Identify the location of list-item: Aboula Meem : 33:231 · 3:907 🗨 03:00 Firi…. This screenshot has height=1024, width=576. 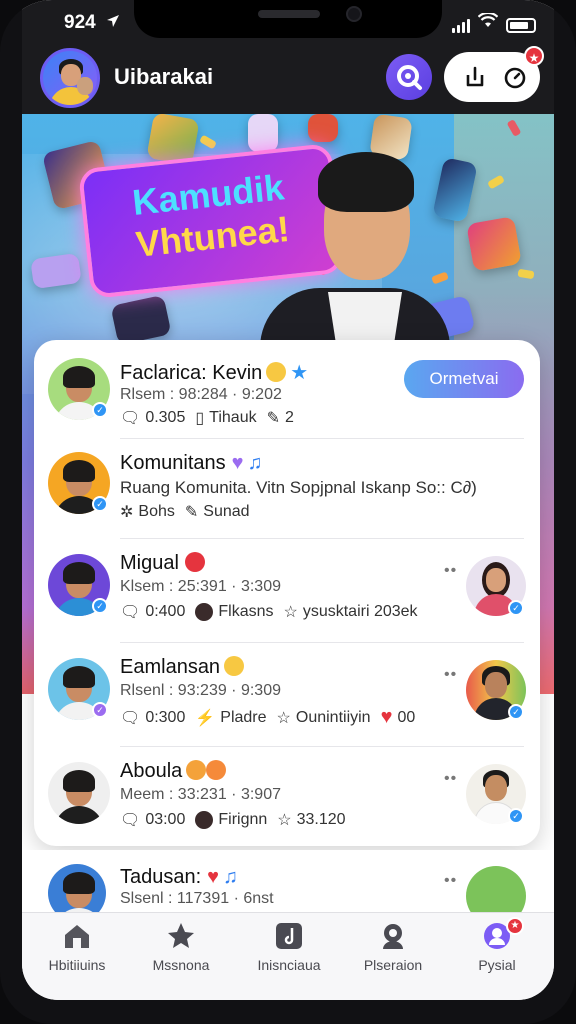
(287, 797).